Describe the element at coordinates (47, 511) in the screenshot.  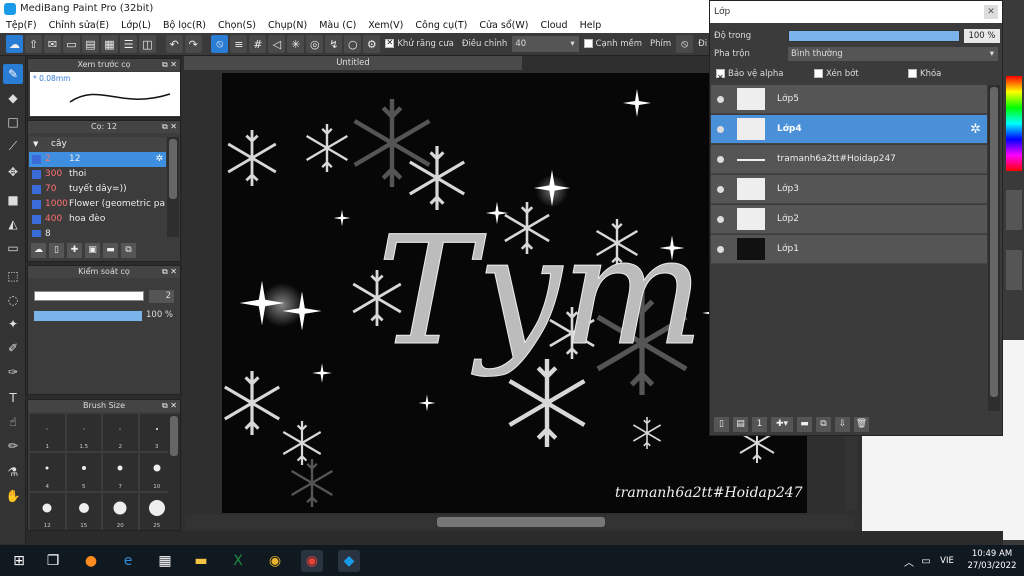
I see `brush-size-cell: 12` at that location.